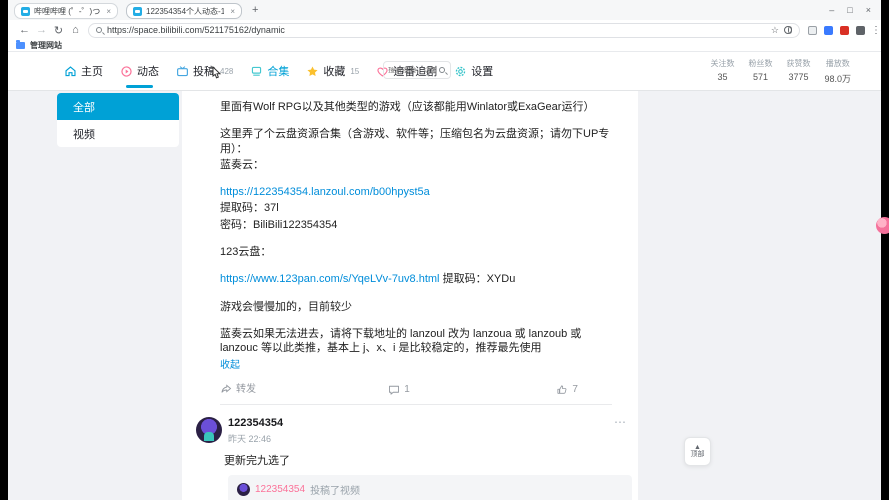 Image resolution: width=889 pixels, height=500 pixels. I want to click on user-stats: 关注数 35 粉丝数 571 获赞数 3775 播放数 98.0万, so click(780, 71).